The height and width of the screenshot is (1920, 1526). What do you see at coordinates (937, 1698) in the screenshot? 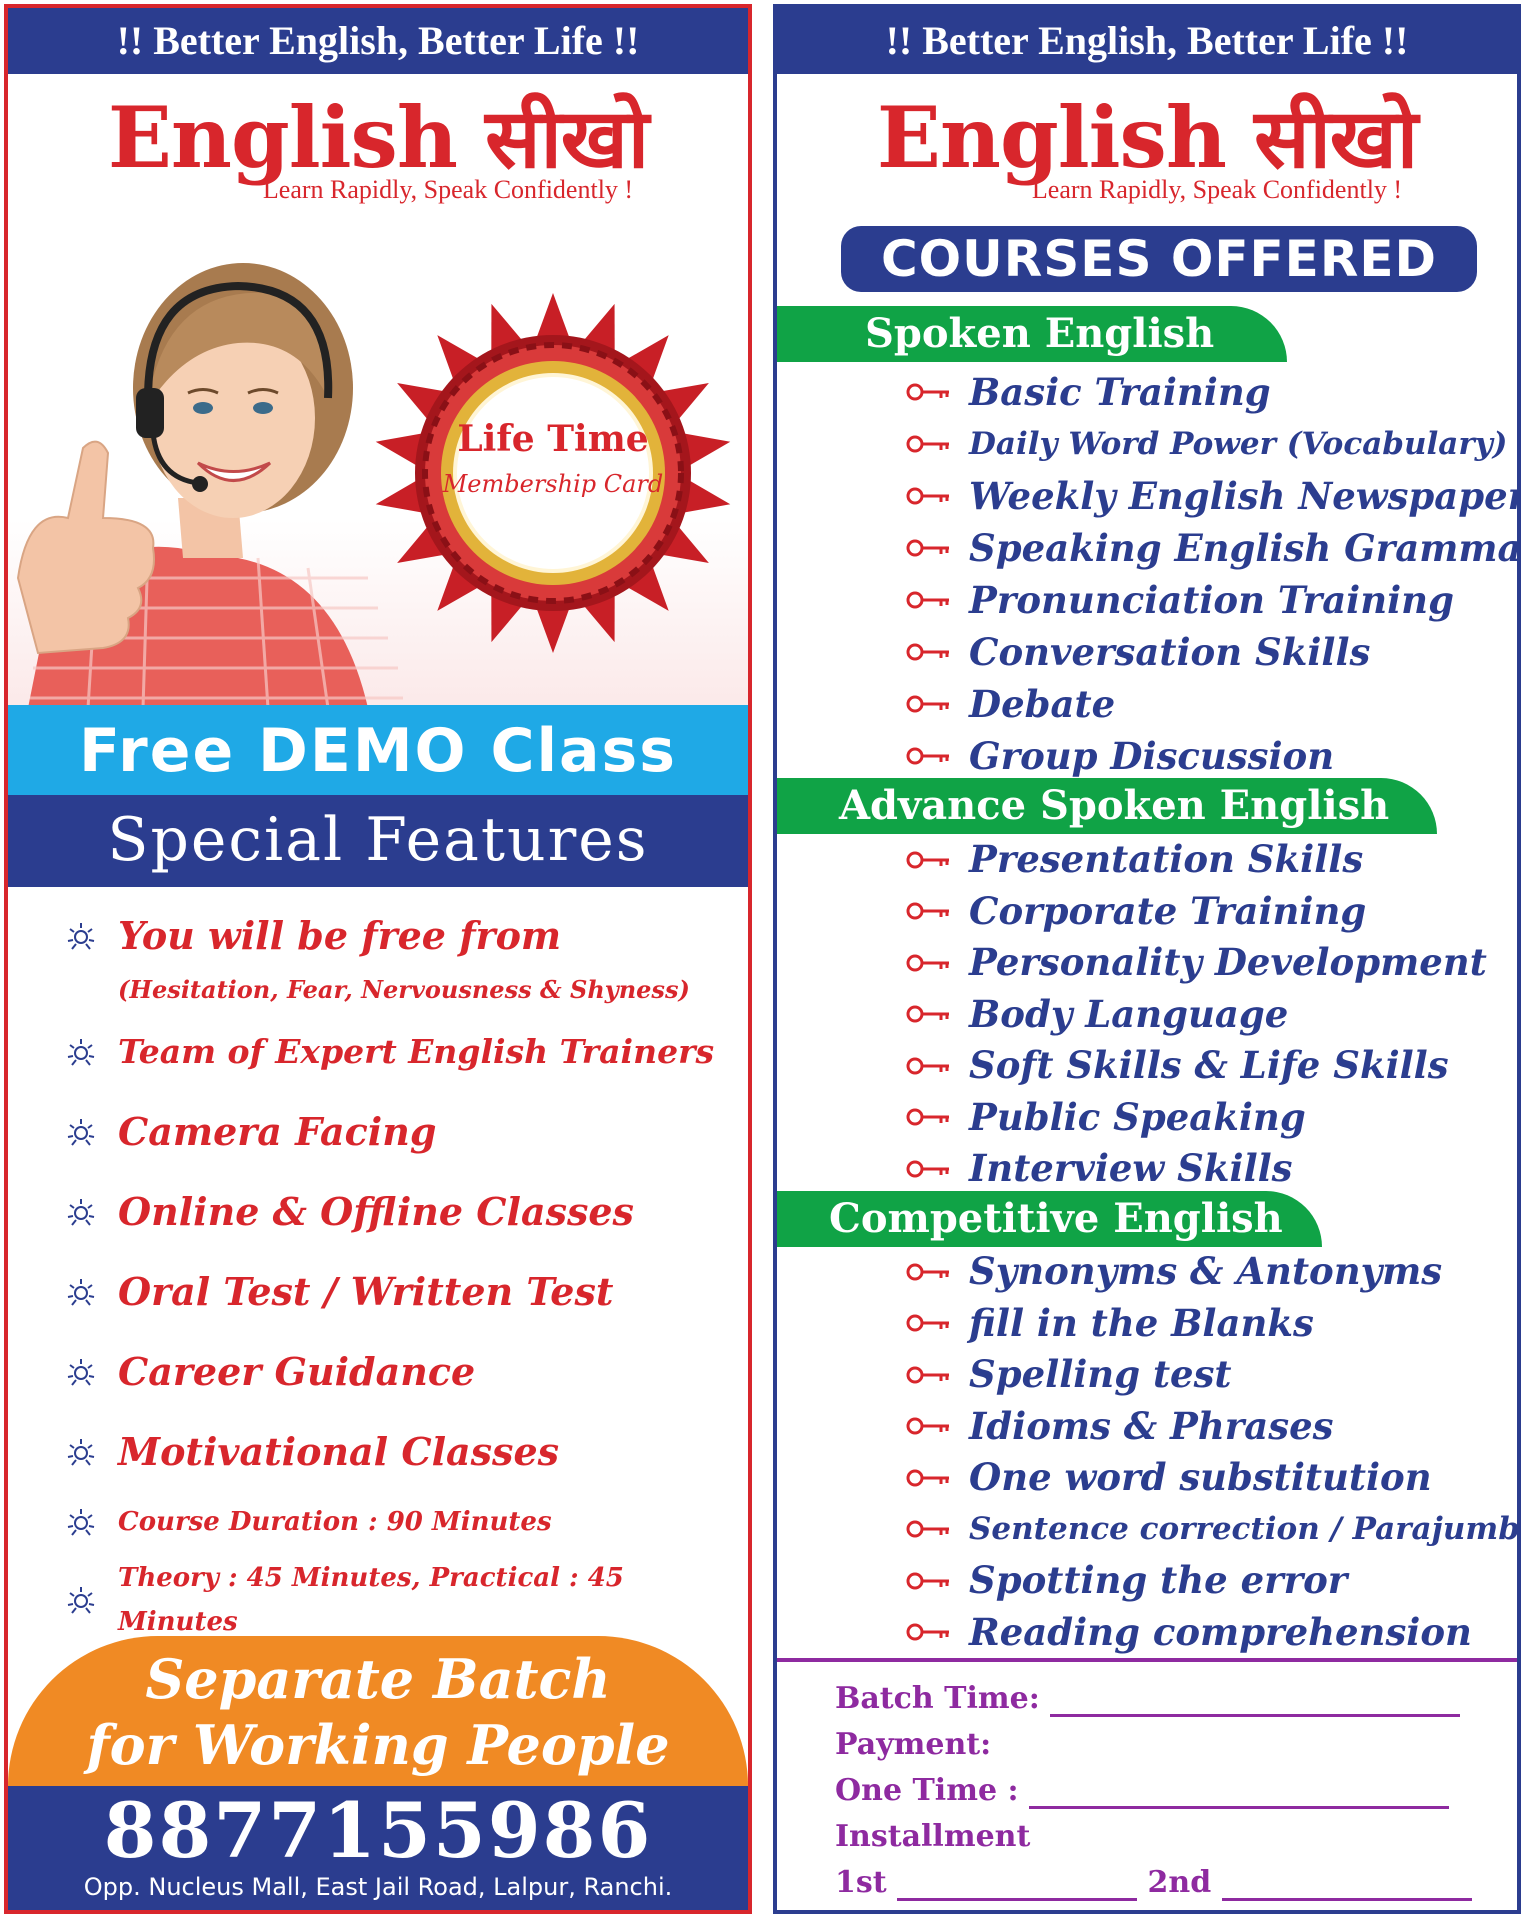
I see `batch-time-label: Batch Time:` at bounding box center [937, 1698].